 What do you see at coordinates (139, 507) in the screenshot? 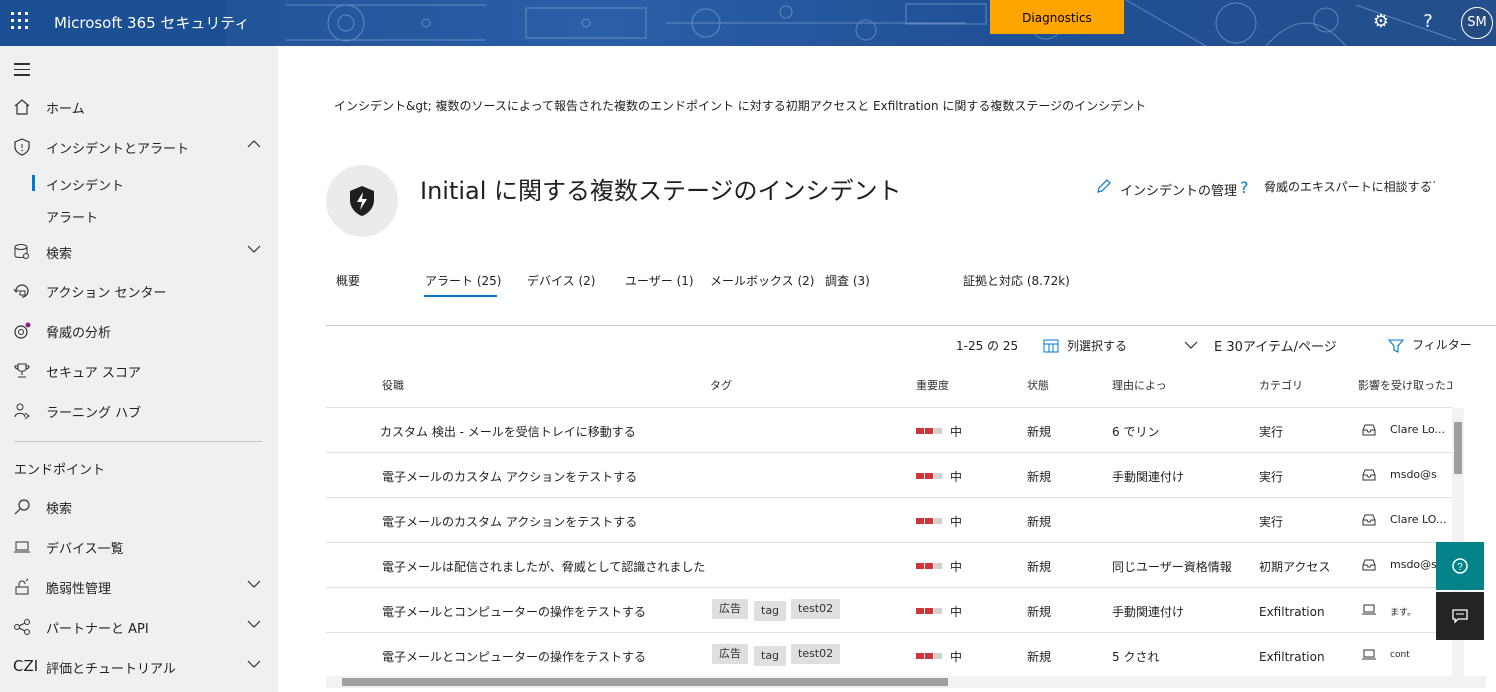
I see `sidebar-item-search: 検索` at bounding box center [139, 507].